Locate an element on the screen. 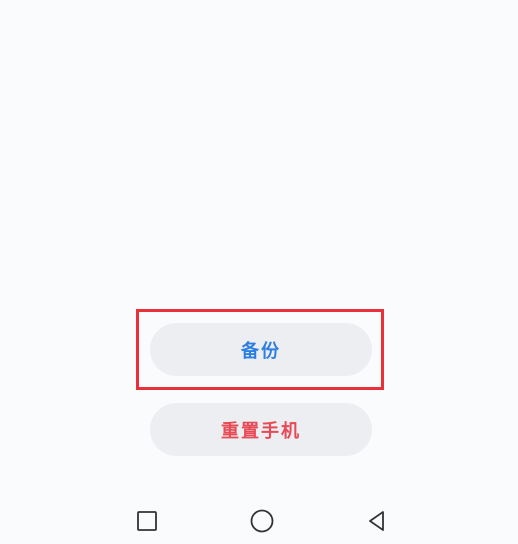  reset-phone-button: 重置手机 is located at coordinates (261, 429).